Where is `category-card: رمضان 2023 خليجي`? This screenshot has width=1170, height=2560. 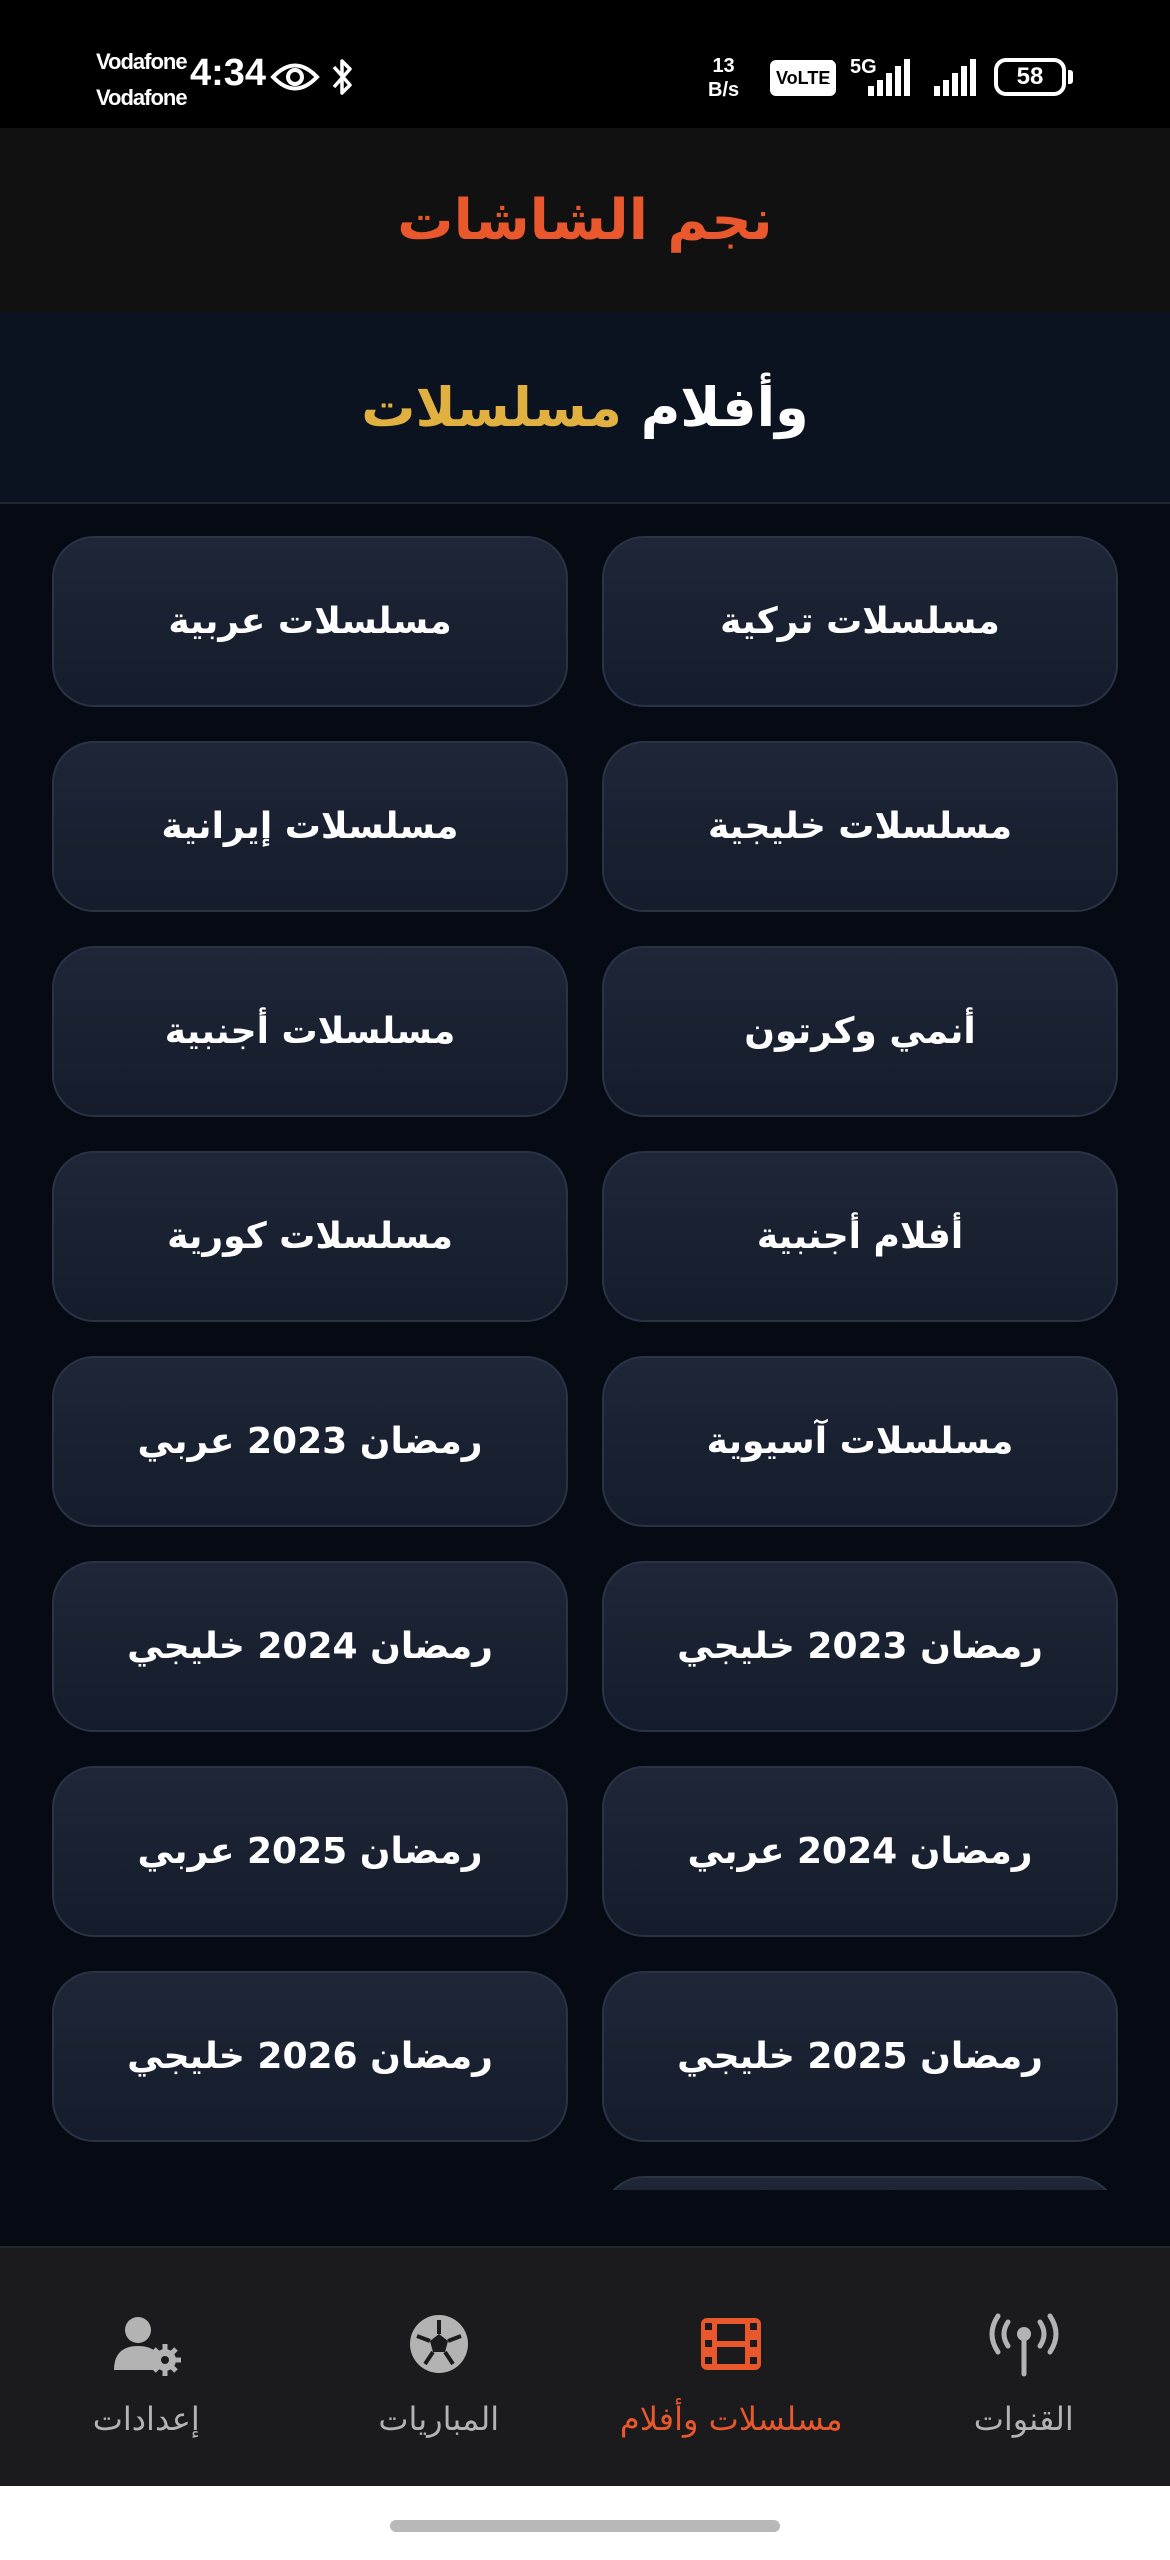
category-card: رمضان 2023 خليجي is located at coordinates (860, 1646).